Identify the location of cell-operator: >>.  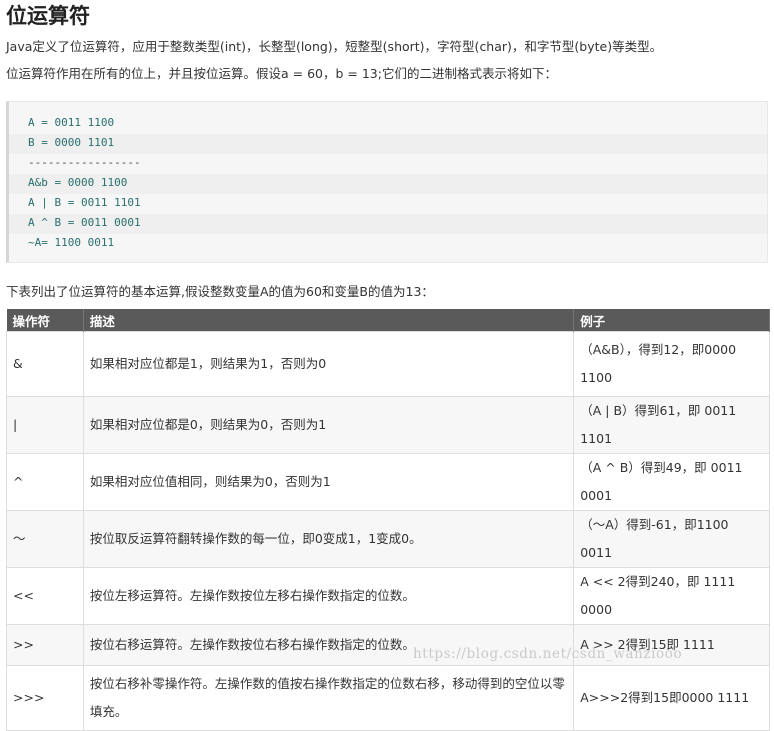
(45, 645).